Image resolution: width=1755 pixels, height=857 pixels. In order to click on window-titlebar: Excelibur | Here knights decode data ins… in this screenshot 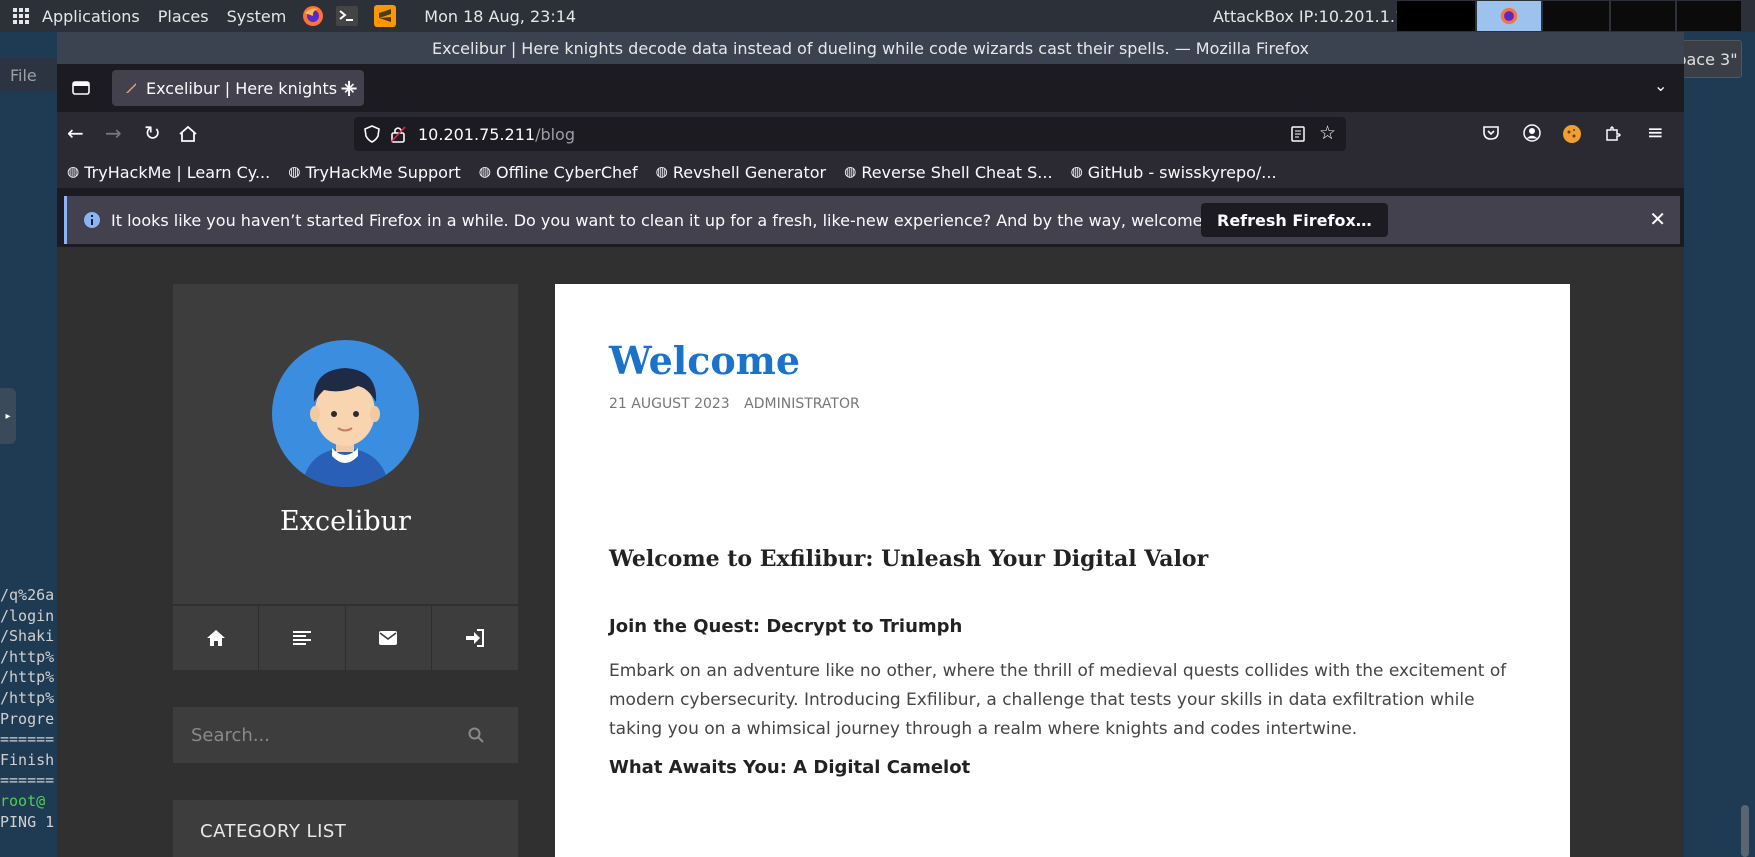, I will do `click(870, 48)`.